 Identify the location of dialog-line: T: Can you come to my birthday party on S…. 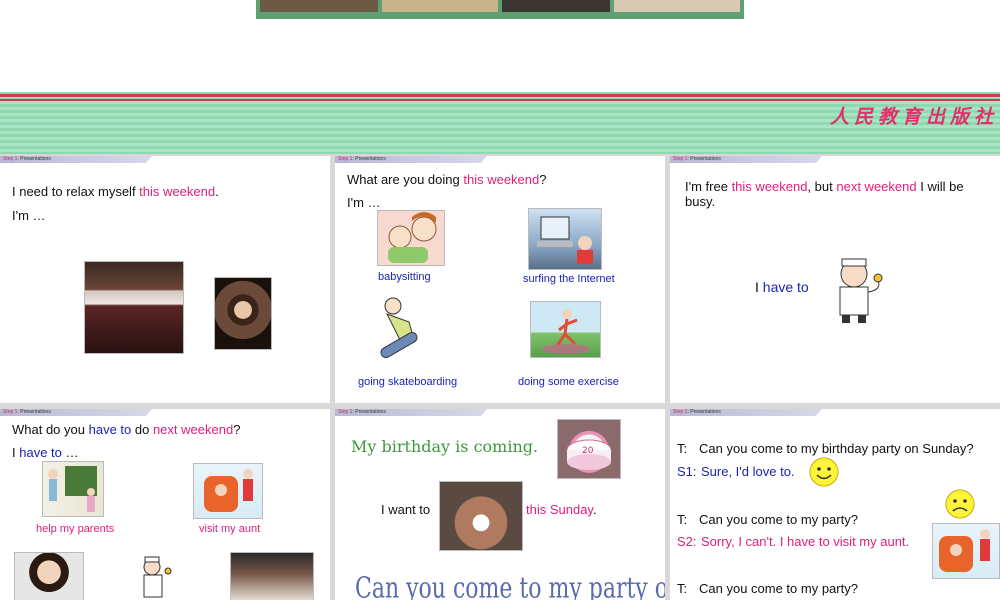
(825, 448).